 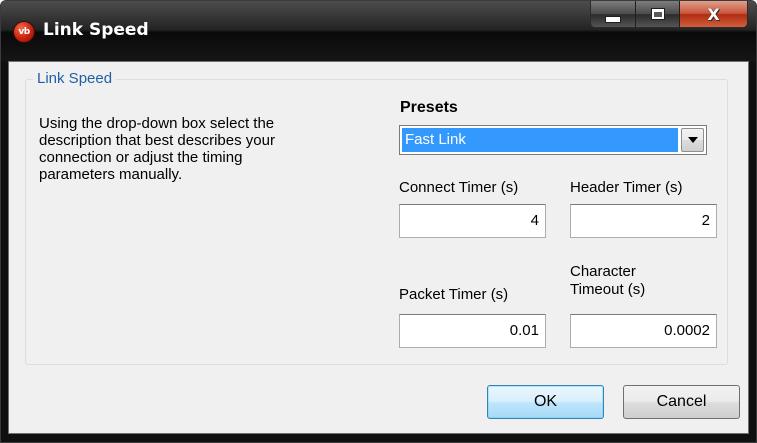 What do you see at coordinates (75, 79) in the screenshot?
I see `groupbox-legend: Link Speed` at bounding box center [75, 79].